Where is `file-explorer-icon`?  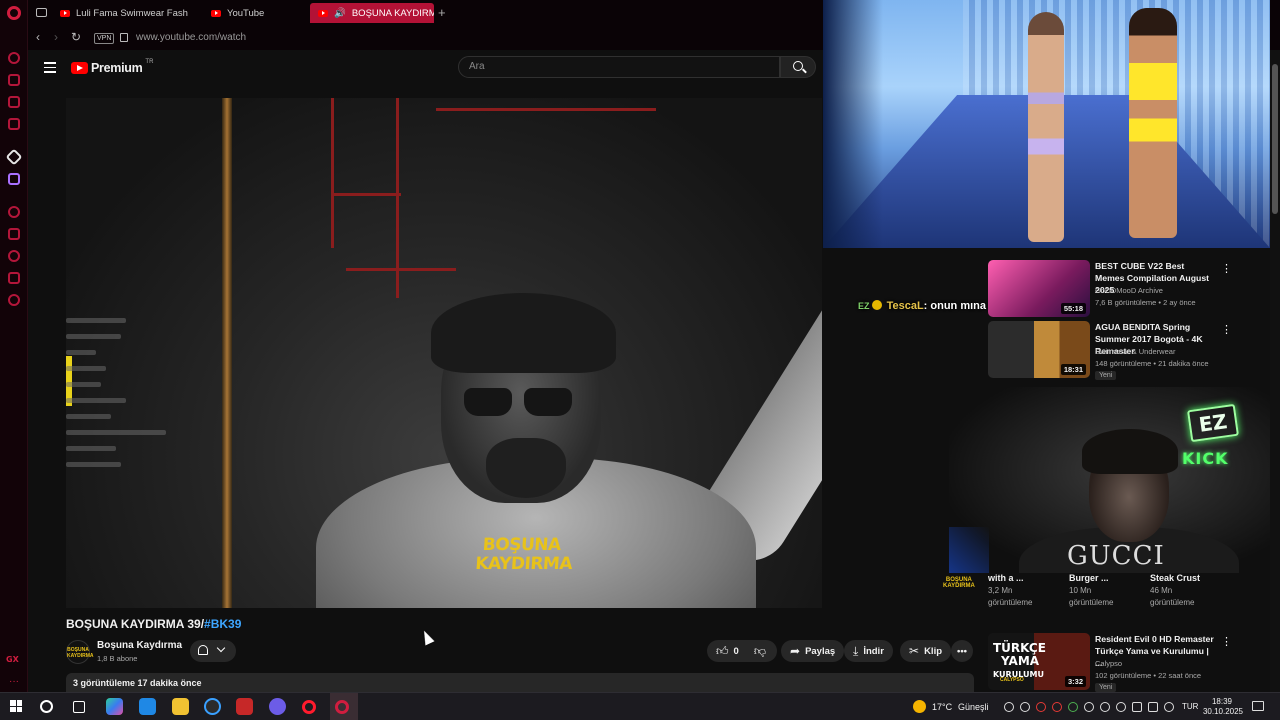 file-explorer-icon is located at coordinates (180, 706).